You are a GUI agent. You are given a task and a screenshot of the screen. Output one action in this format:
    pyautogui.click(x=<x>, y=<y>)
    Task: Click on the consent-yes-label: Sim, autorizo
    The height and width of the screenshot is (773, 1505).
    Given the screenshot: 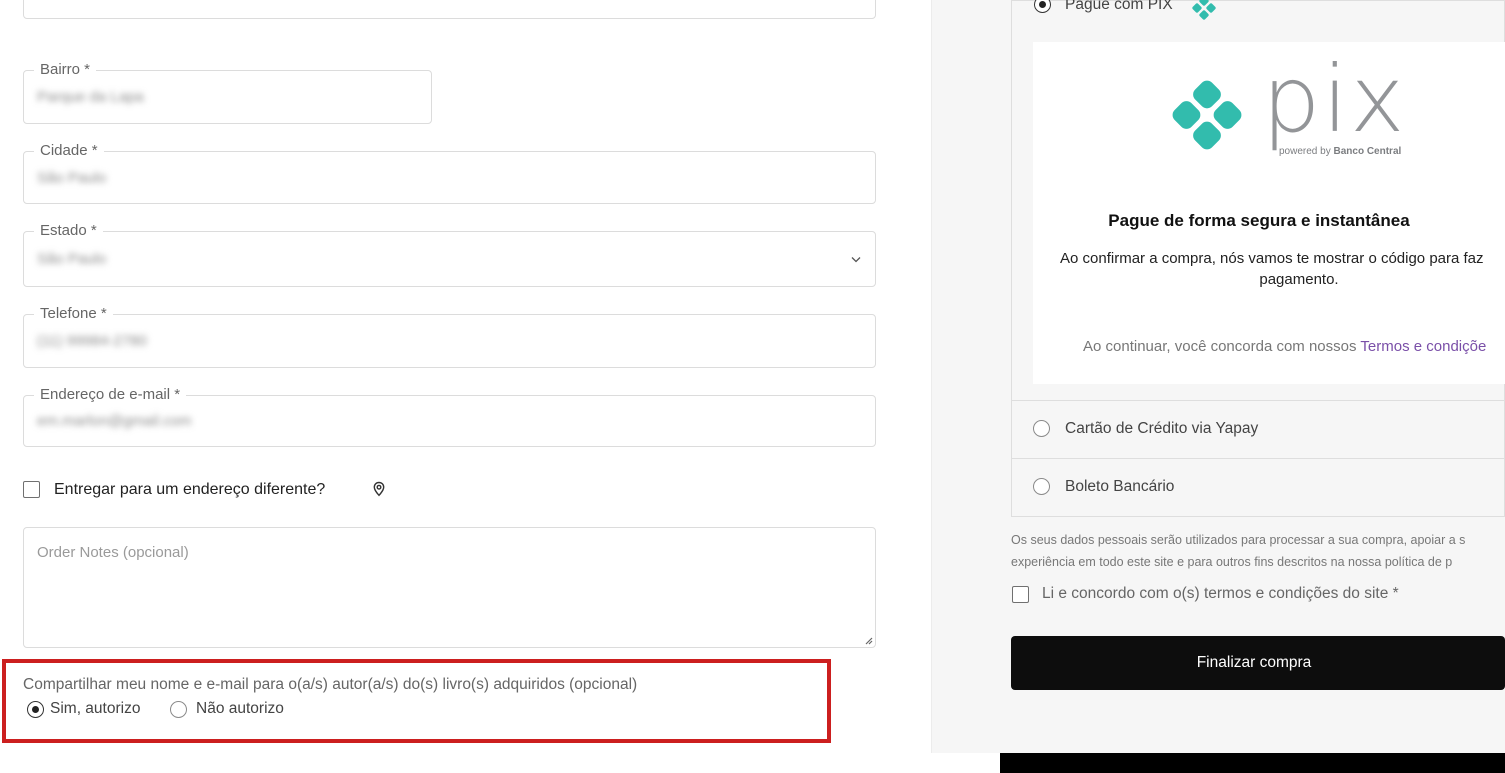 What is the action you would take?
    pyautogui.click(x=95, y=709)
    